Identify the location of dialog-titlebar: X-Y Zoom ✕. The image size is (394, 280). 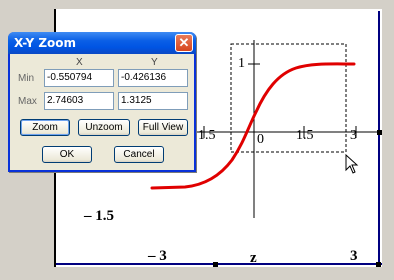
(102, 43).